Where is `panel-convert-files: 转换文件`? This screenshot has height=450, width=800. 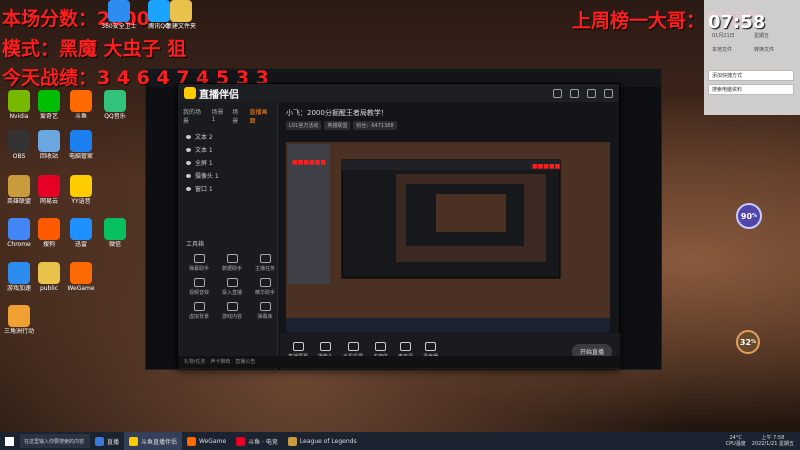
panel-convert-files: 转换文件 is located at coordinates (764, 49).